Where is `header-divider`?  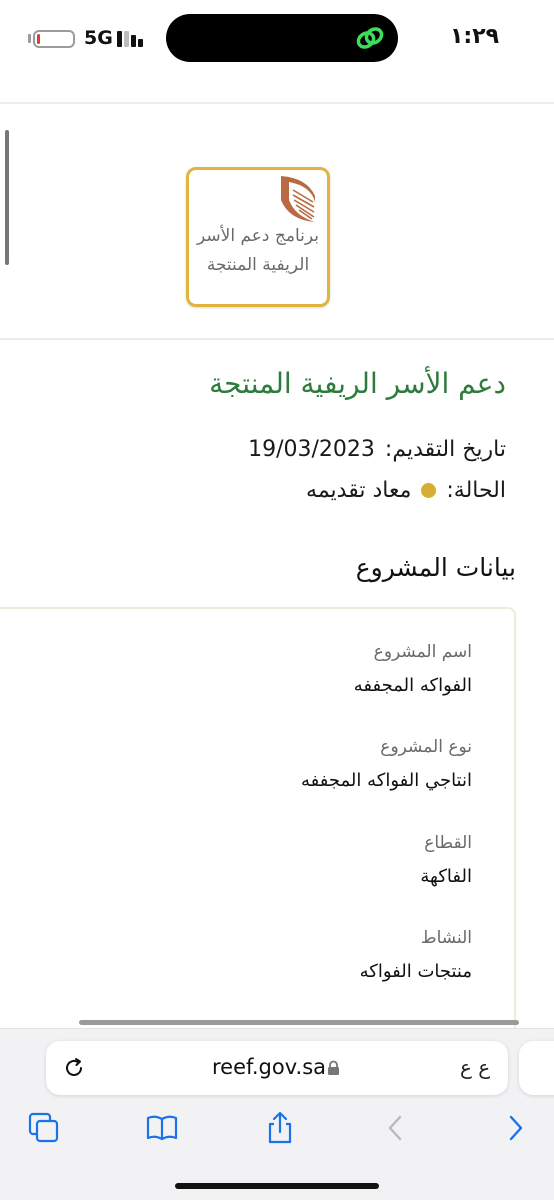
header-divider is located at coordinates (277, 103).